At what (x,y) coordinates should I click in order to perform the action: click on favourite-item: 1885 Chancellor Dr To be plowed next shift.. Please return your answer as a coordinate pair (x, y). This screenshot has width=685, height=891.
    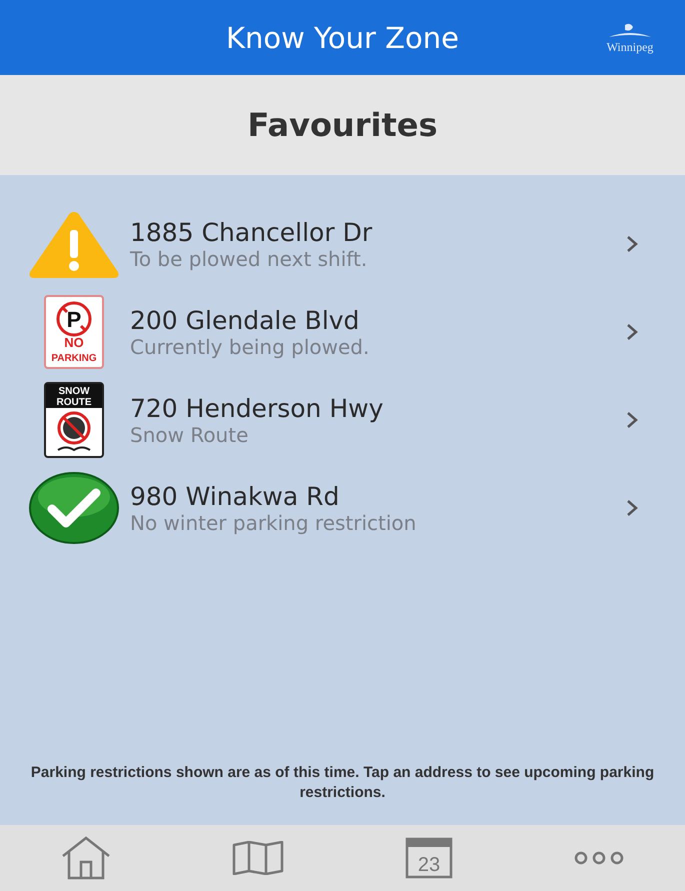
    Looking at the image, I should click on (342, 244).